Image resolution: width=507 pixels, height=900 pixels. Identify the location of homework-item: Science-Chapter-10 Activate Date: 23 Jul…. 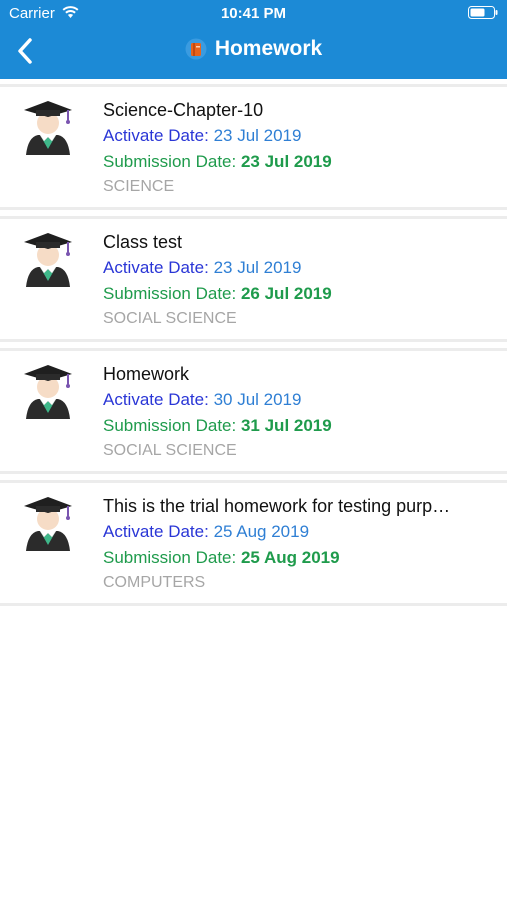
(253, 147).